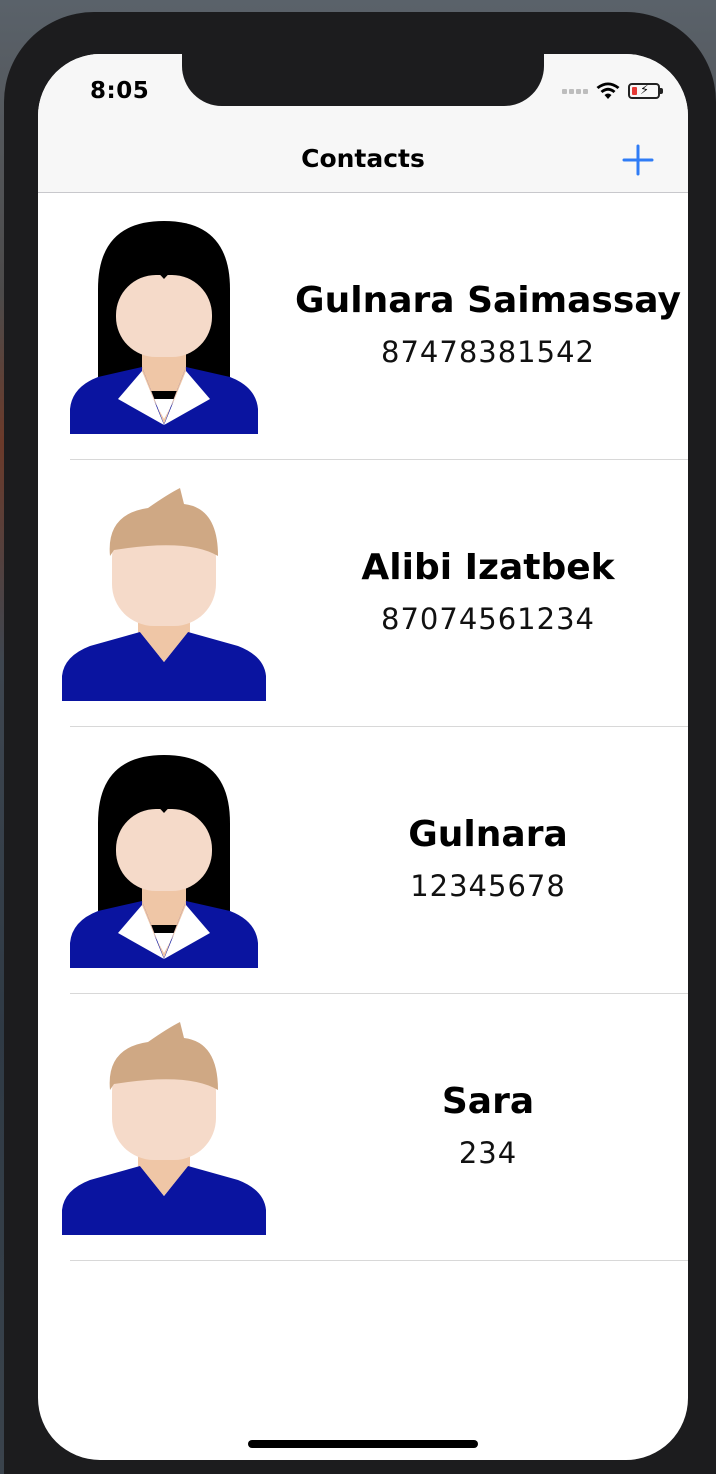 Image resolution: width=716 pixels, height=1474 pixels. What do you see at coordinates (488, 885) in the screenshot?
I see `contact-phone: 12345678` at bounding box center [488, 885].